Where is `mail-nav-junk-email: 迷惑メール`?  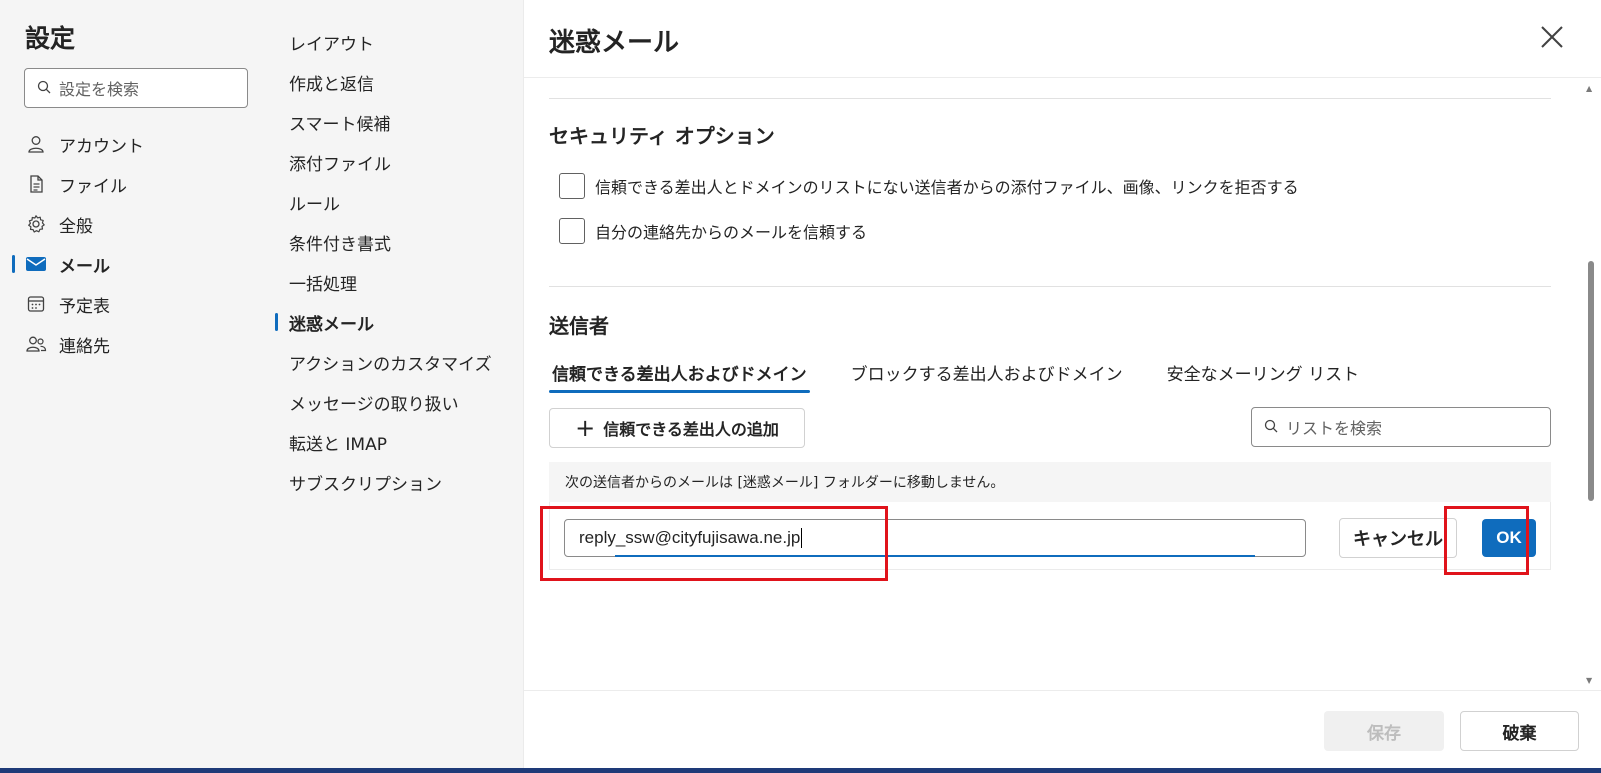 mail-nav-junk-email: 迷惑メール is located at coordinates (399, 322).